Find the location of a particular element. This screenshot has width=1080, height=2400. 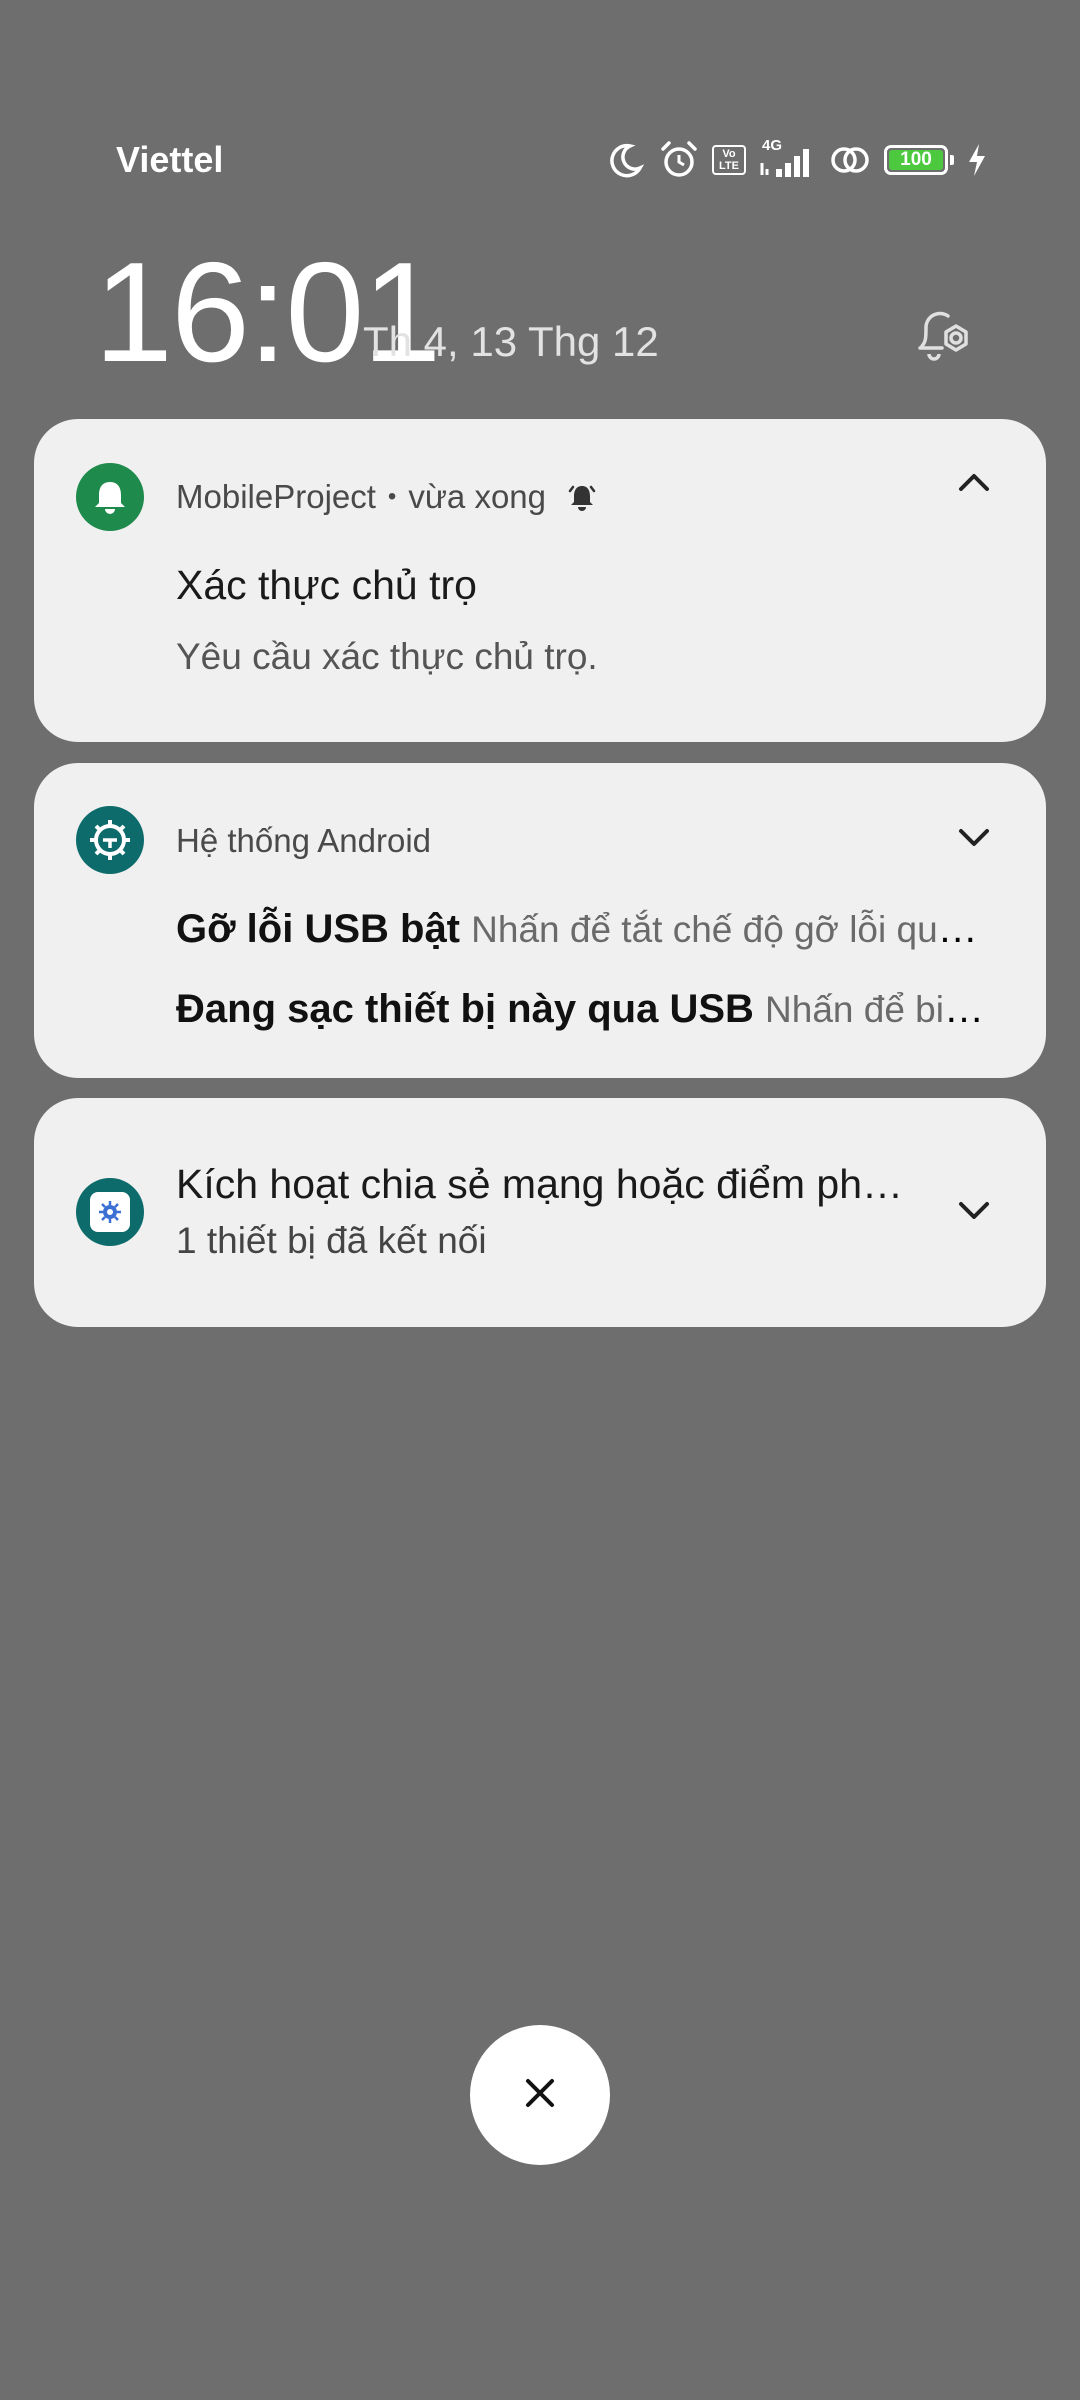

date-label: Th 4, 13 Thg 12 is located at coordinates (511, 341).